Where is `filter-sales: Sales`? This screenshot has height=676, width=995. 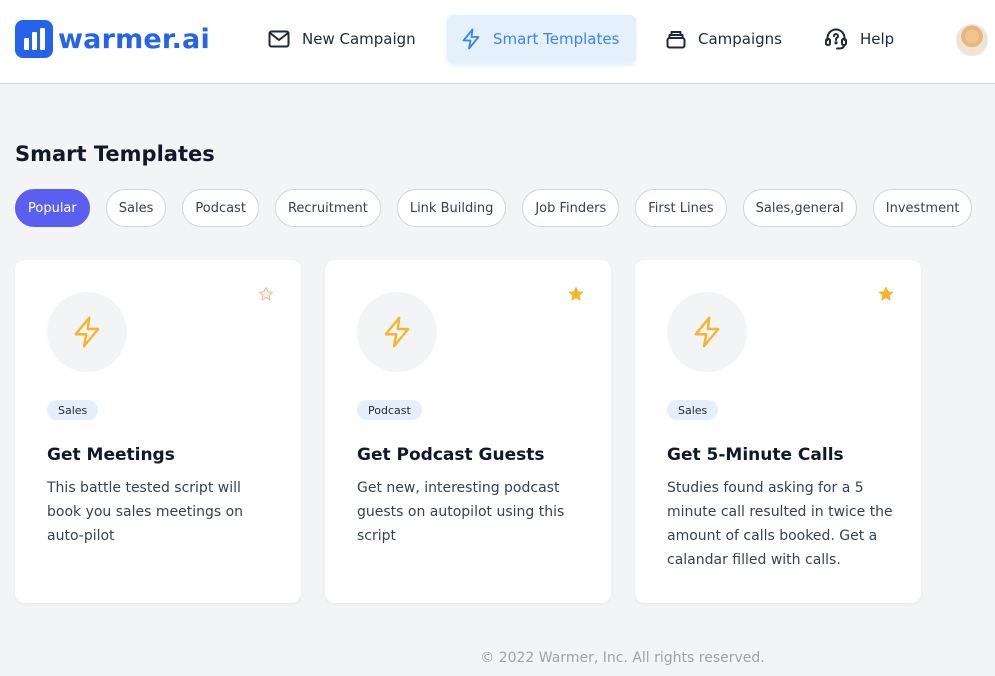 filter-sales: Sales is located at coordinates (136, 208).